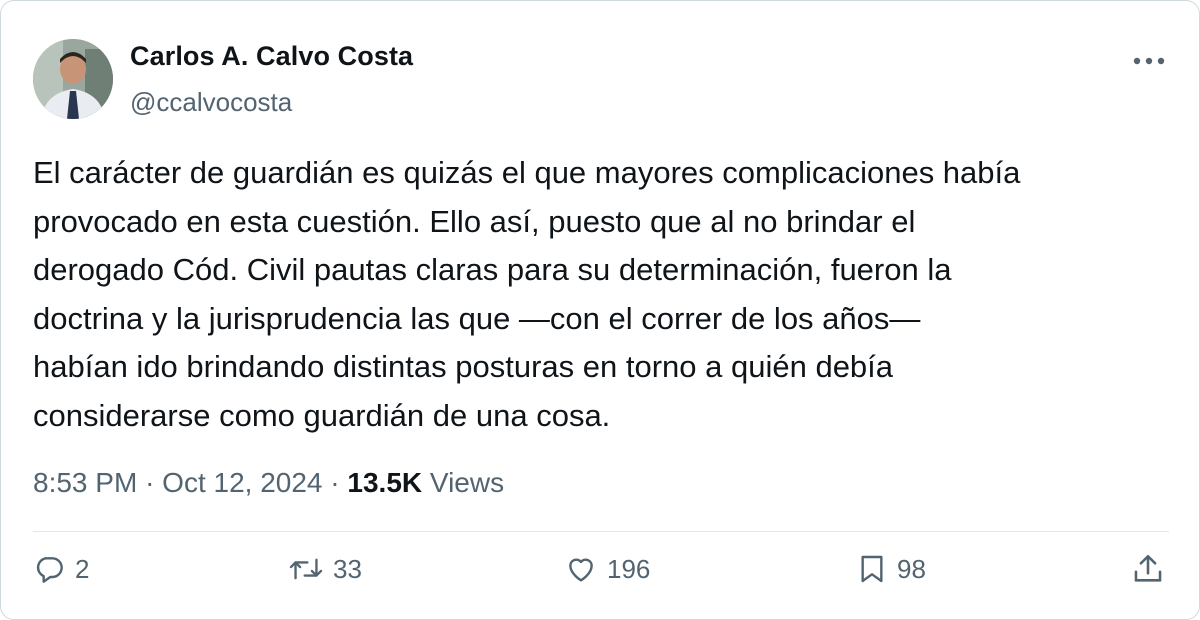  What do you see at coordinates (82, 568) in the screenshot?
I see `reply-count: 2` at bounding box center [82, 568].